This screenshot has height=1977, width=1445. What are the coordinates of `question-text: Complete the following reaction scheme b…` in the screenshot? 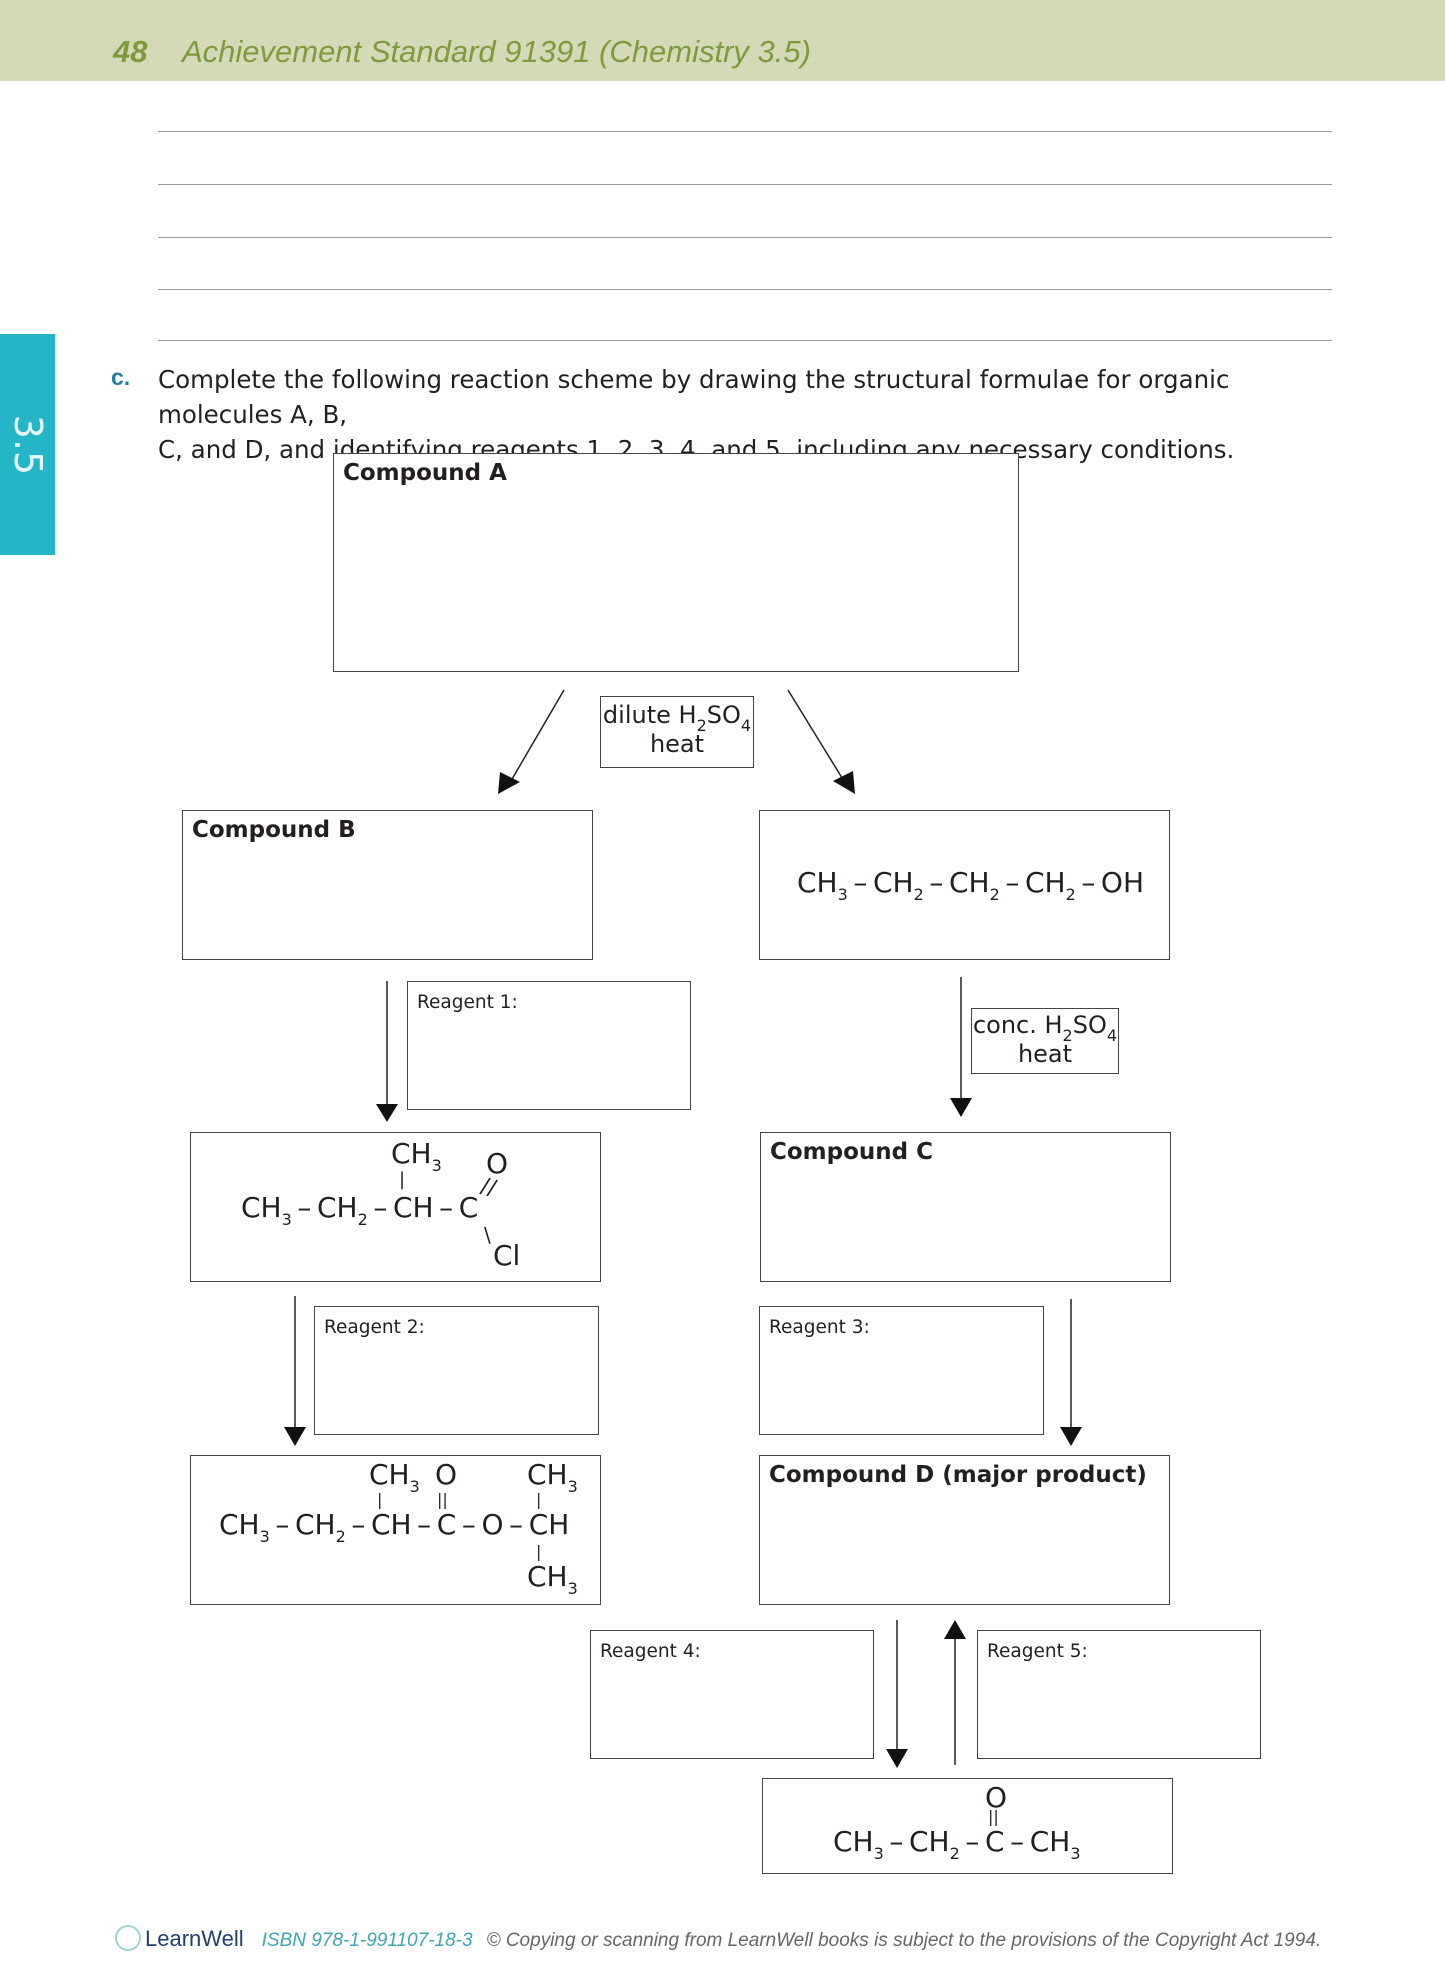 It's located at (758, 414).